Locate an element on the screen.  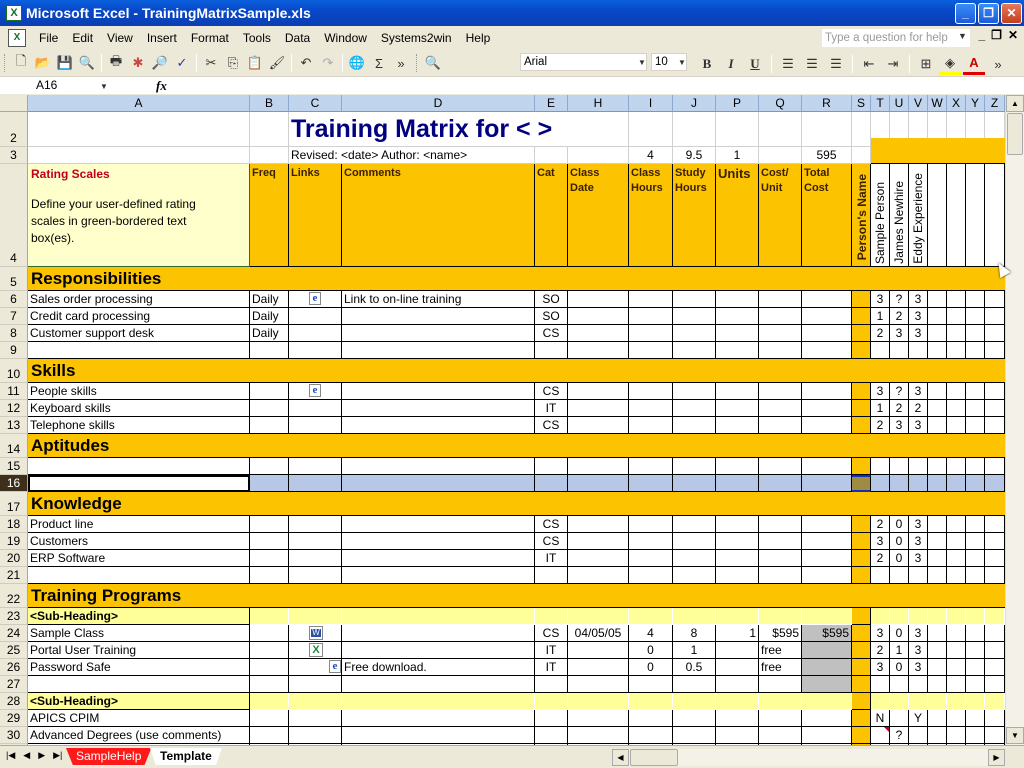
link-26: e is located at coordinates (315, 667).